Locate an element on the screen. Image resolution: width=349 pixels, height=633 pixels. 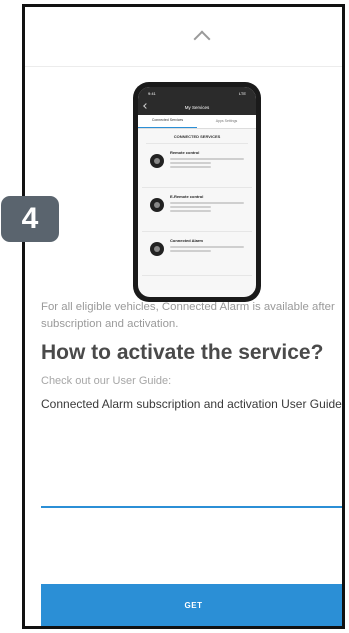
phone-app-header: My Services is located at coordinates (197, 107).